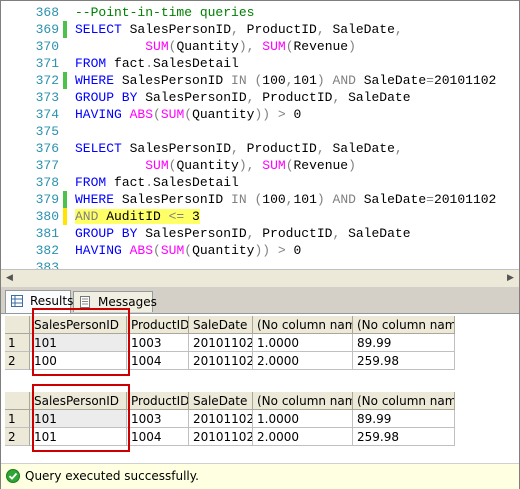 Image resolution: width=520 pixels, height=489 pixels. I want to click on code-text: HAVING ABS(SUM(Quantity)) > 0, so click(188, 250).